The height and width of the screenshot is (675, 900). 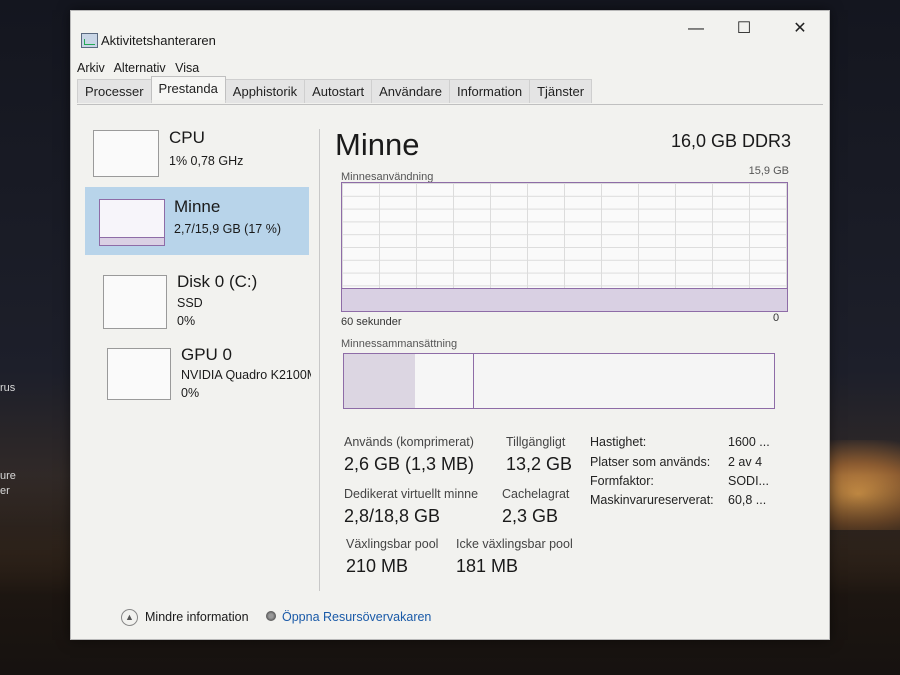 I want to click on composition-modified, so click(x=444, y=381).